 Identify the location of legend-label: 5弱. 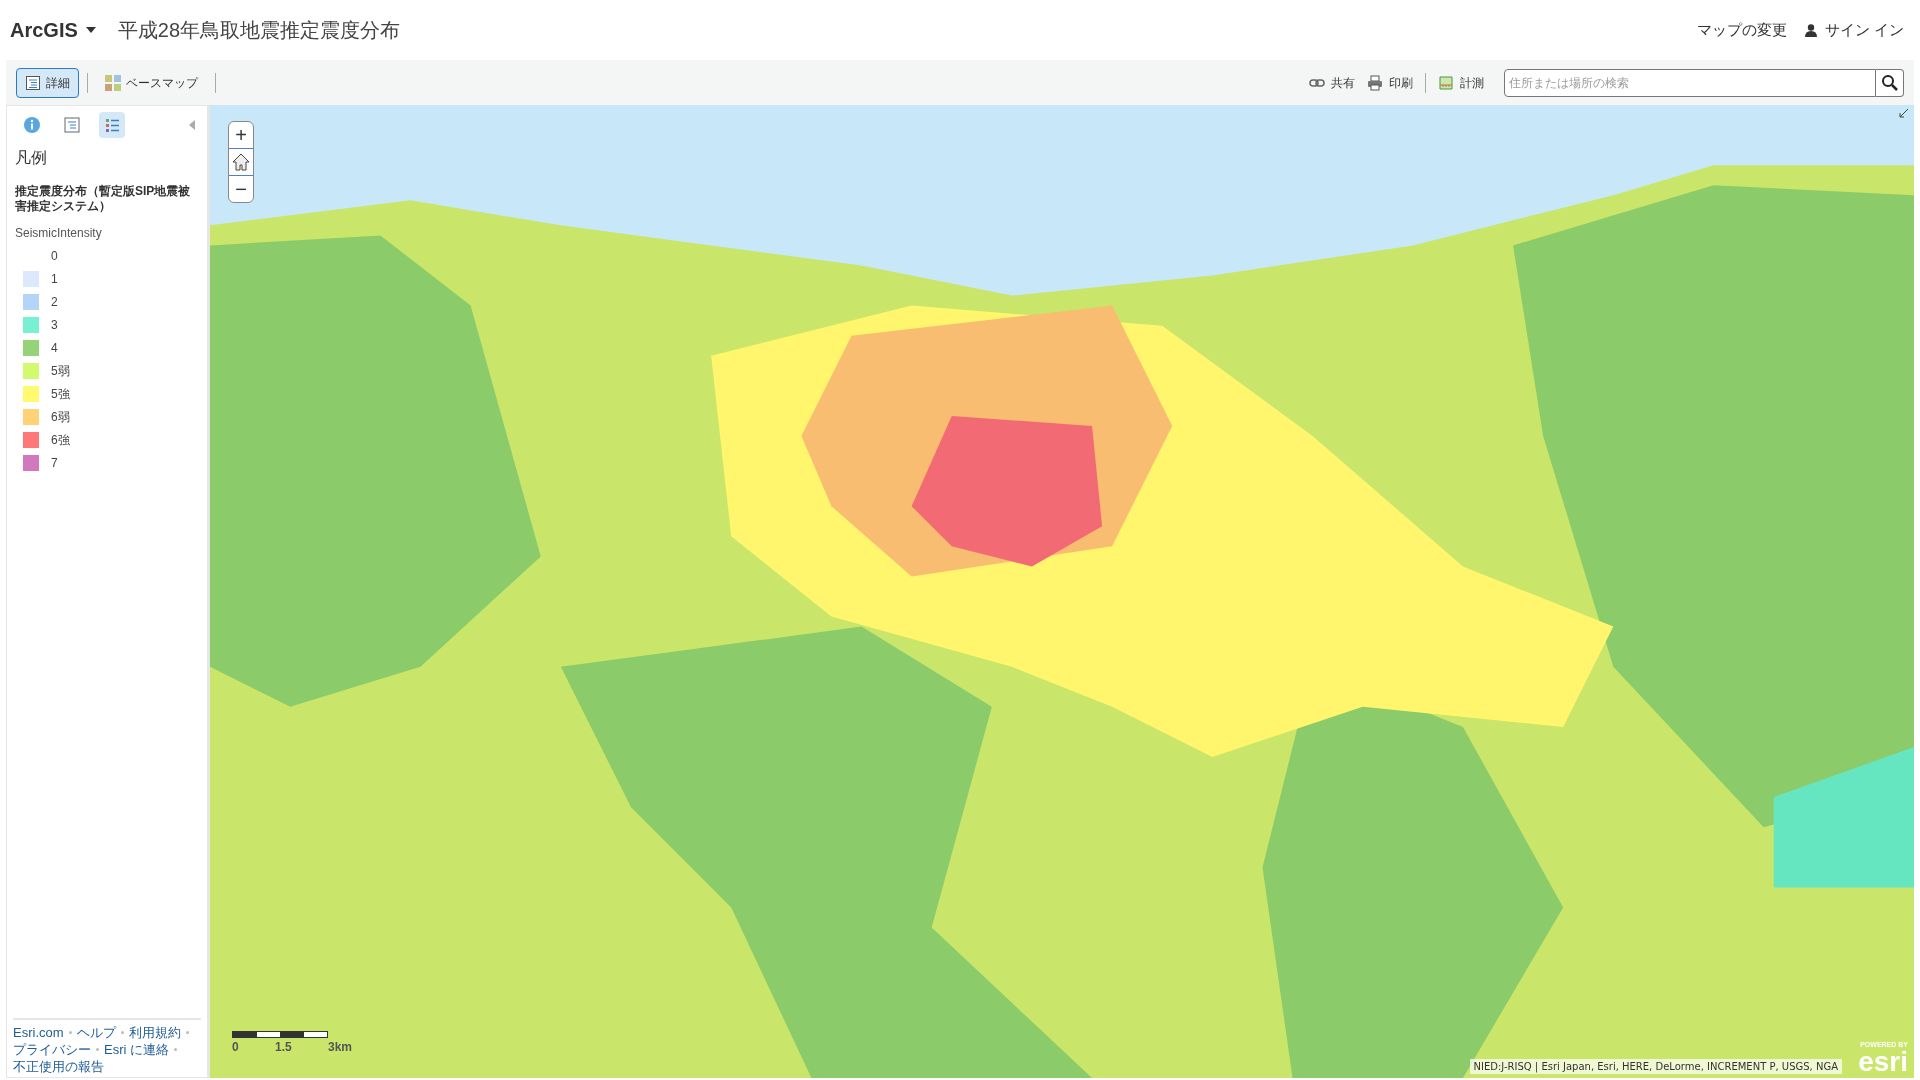
(60, 371).